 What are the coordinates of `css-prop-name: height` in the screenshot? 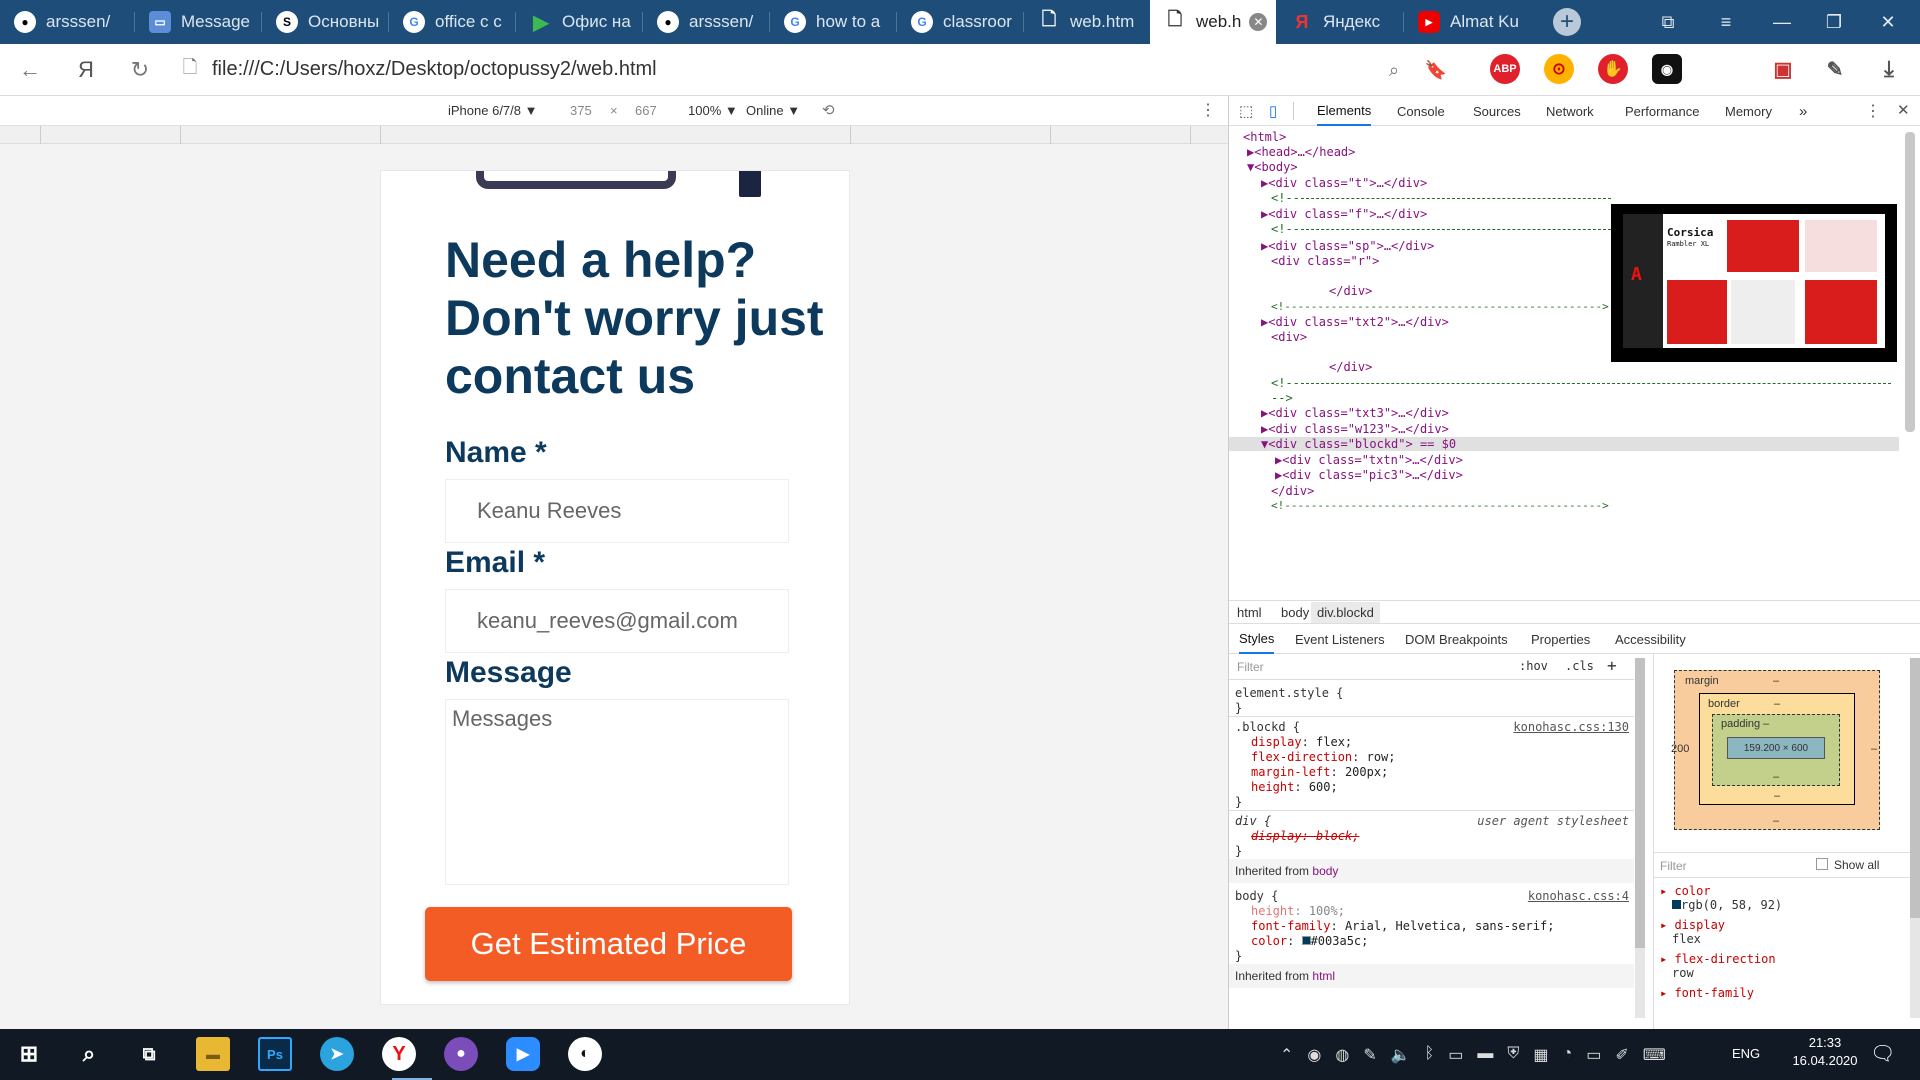 It's located at (1272, 787).